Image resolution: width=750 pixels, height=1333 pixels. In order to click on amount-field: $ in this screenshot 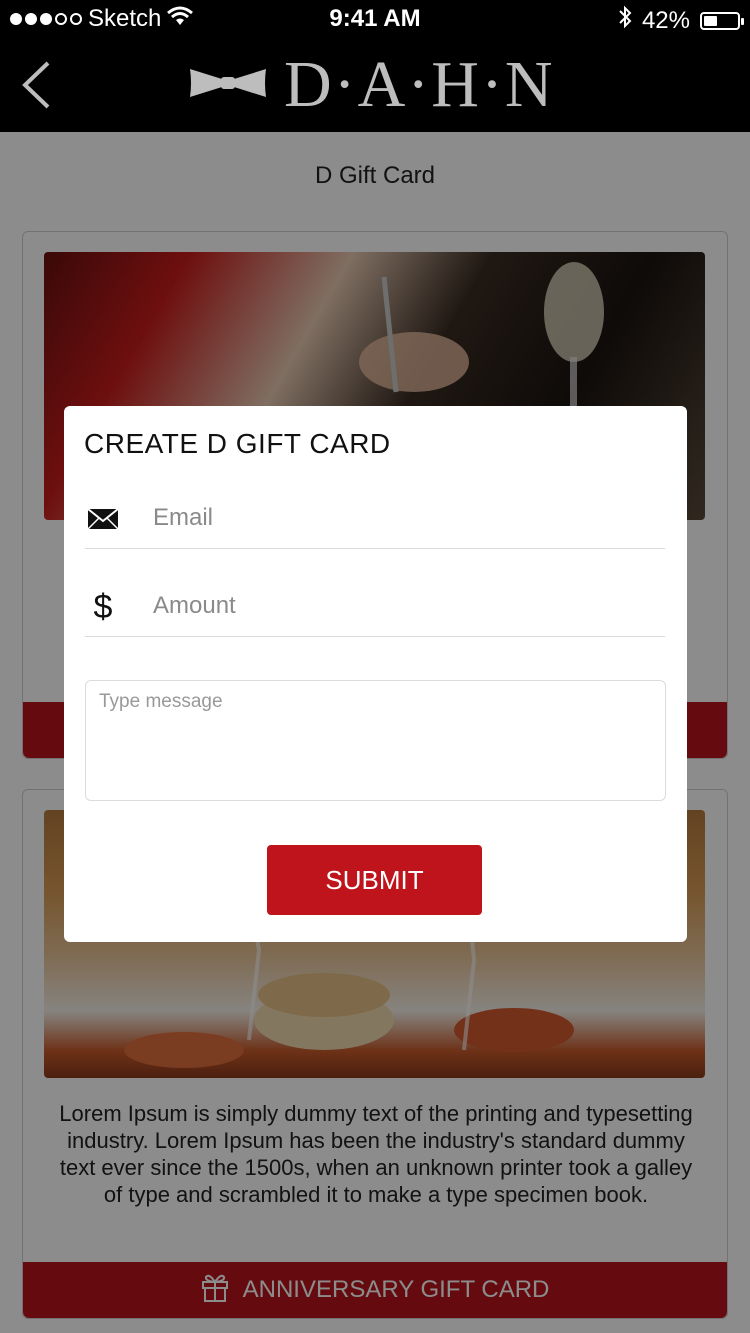, I will do `click(375, 607)`.